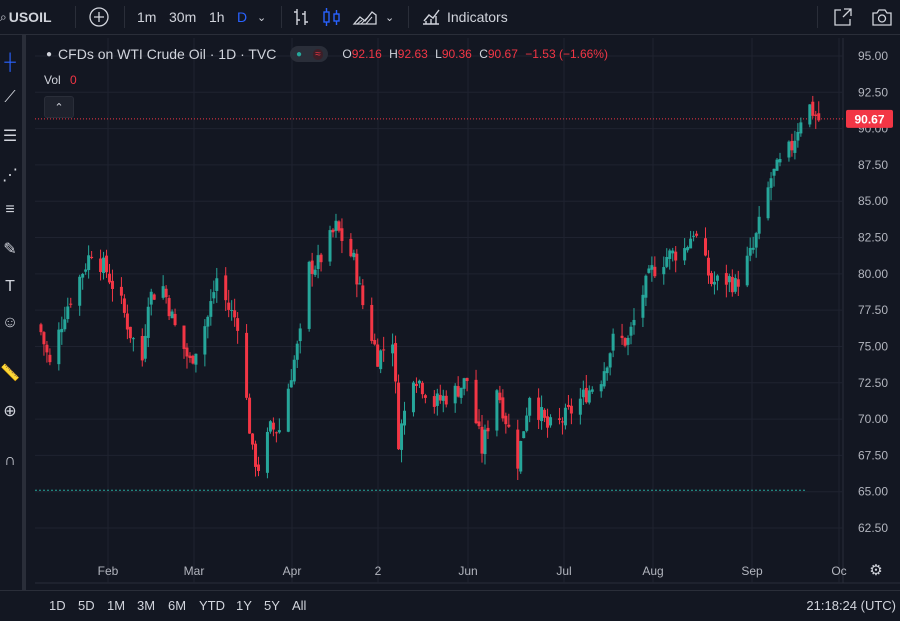  What do you see at coordinates (57, 605) in the screenshot?
I see `range-1d: 1D` at bounding box center [57, 605].